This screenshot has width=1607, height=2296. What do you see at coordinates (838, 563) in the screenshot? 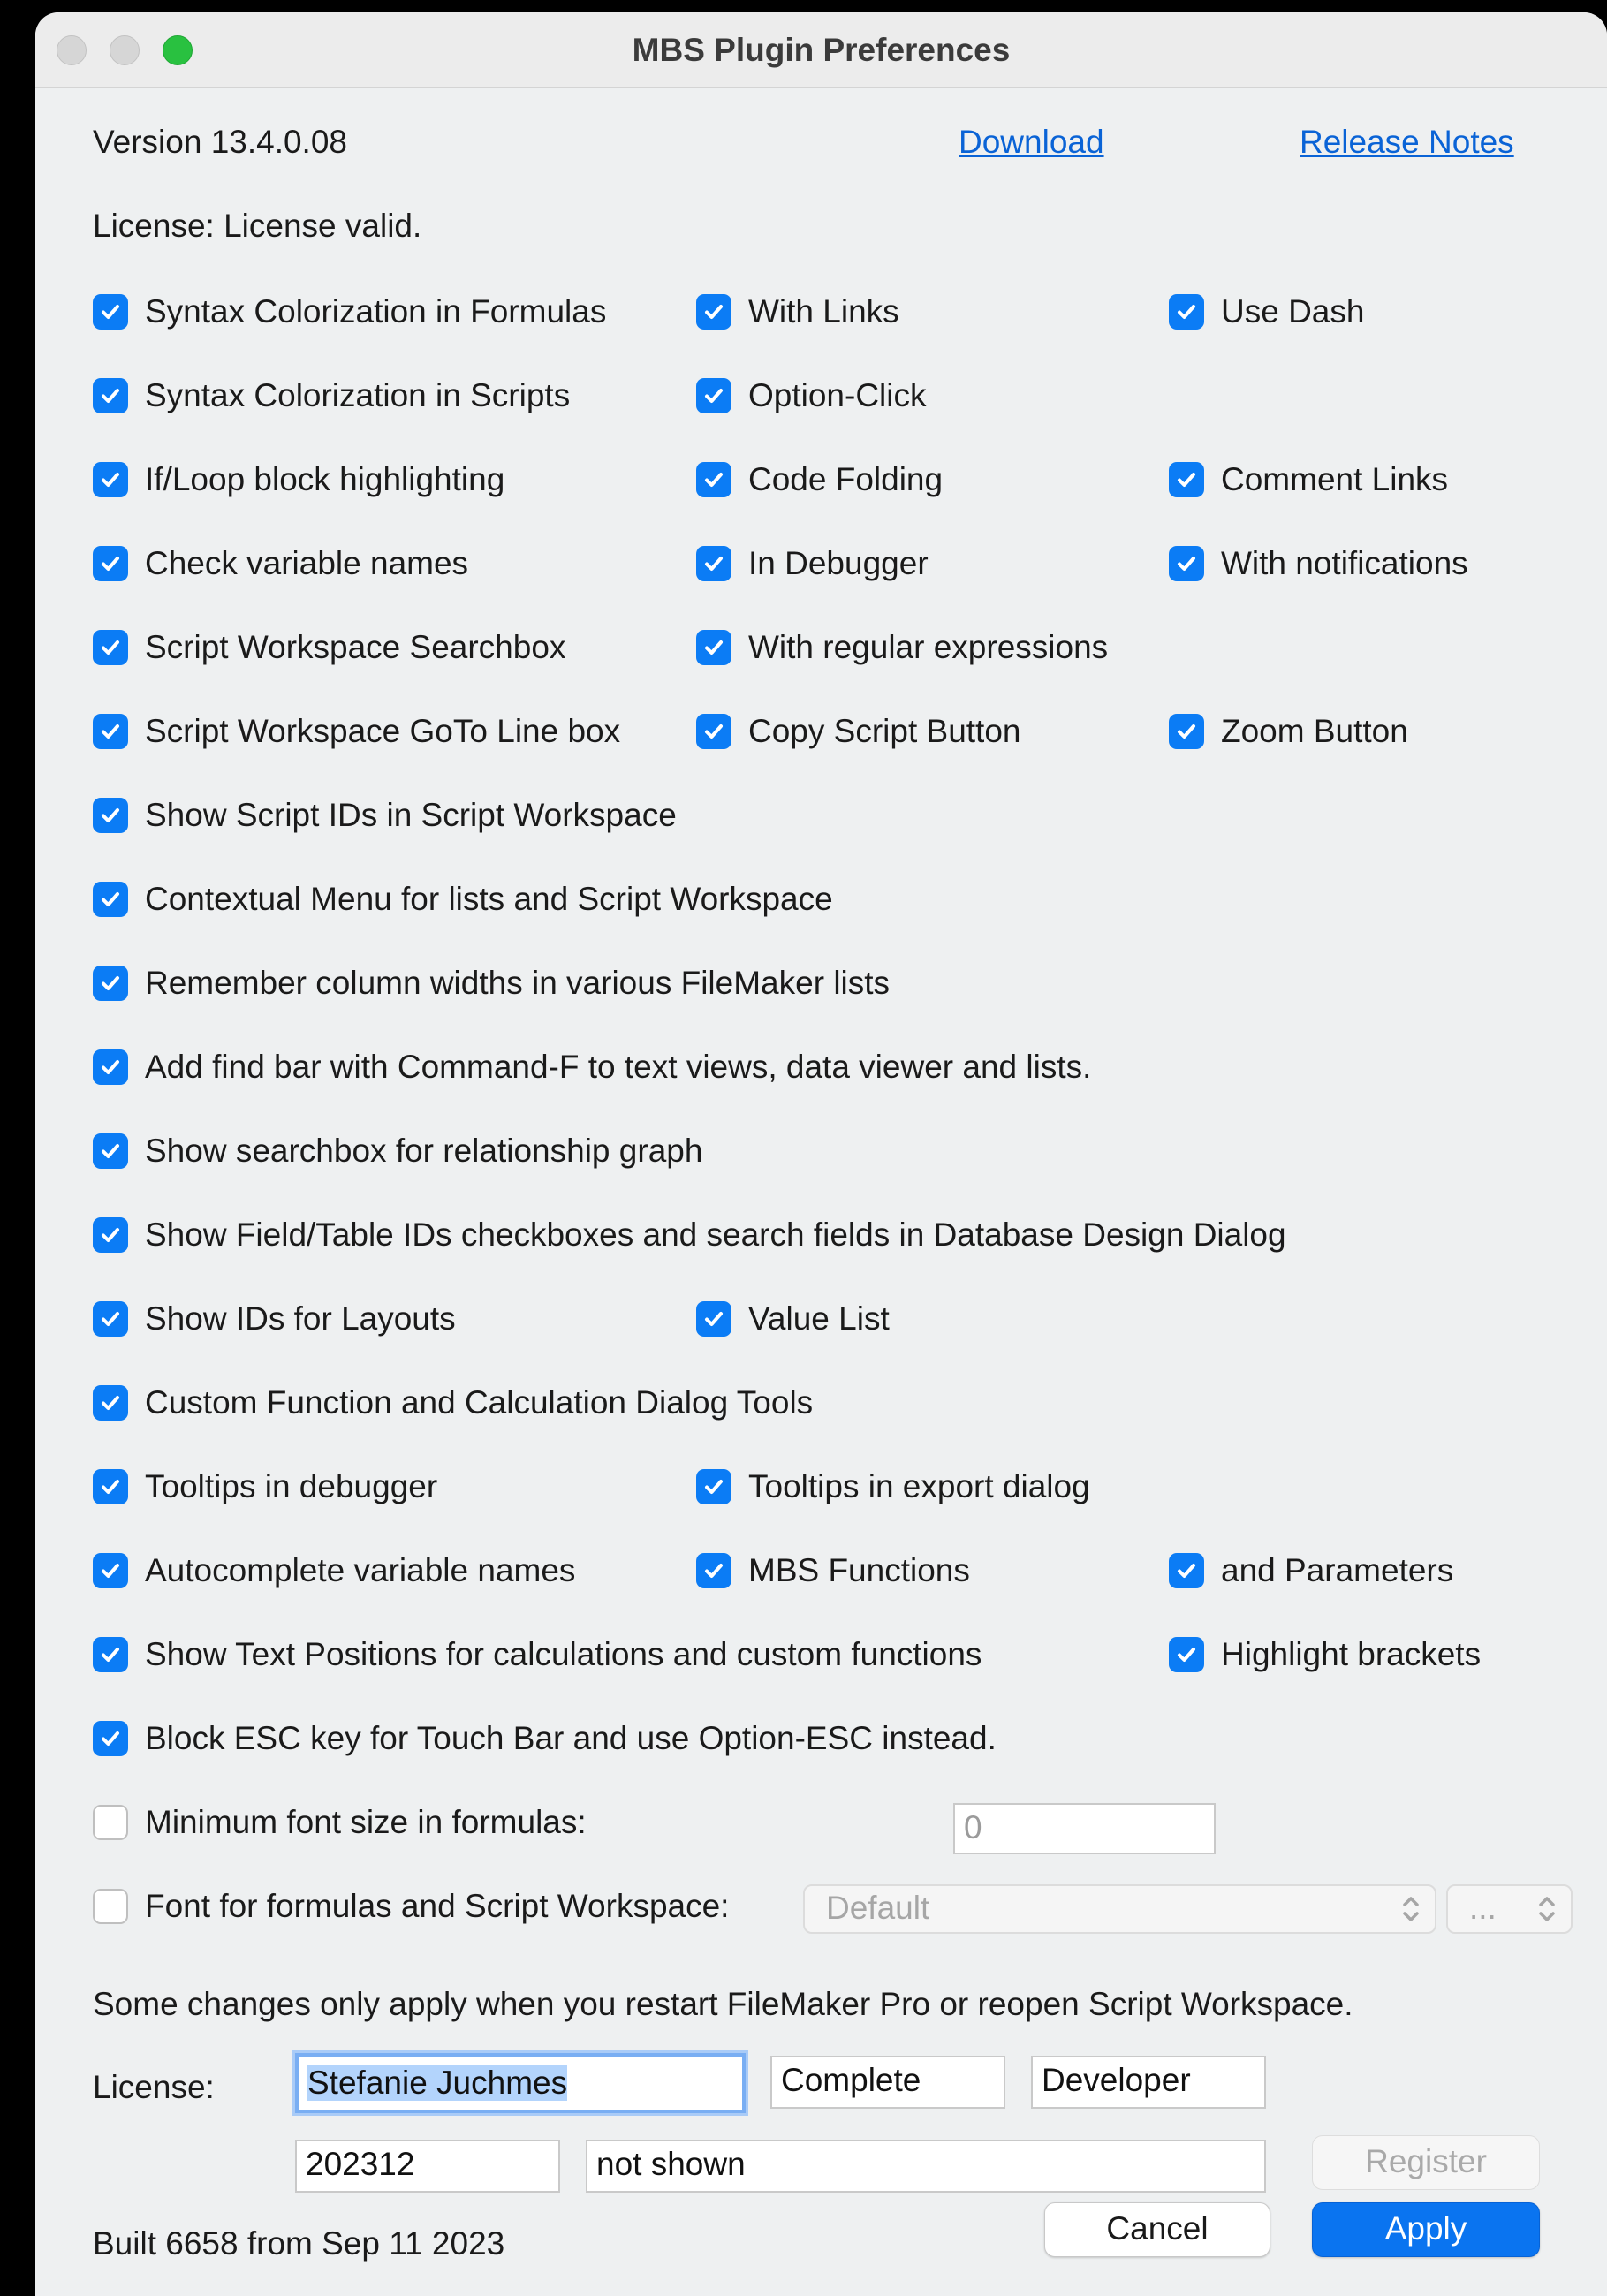
I see `checkbox-label: In Debugger` at bounding box center [838, 563].